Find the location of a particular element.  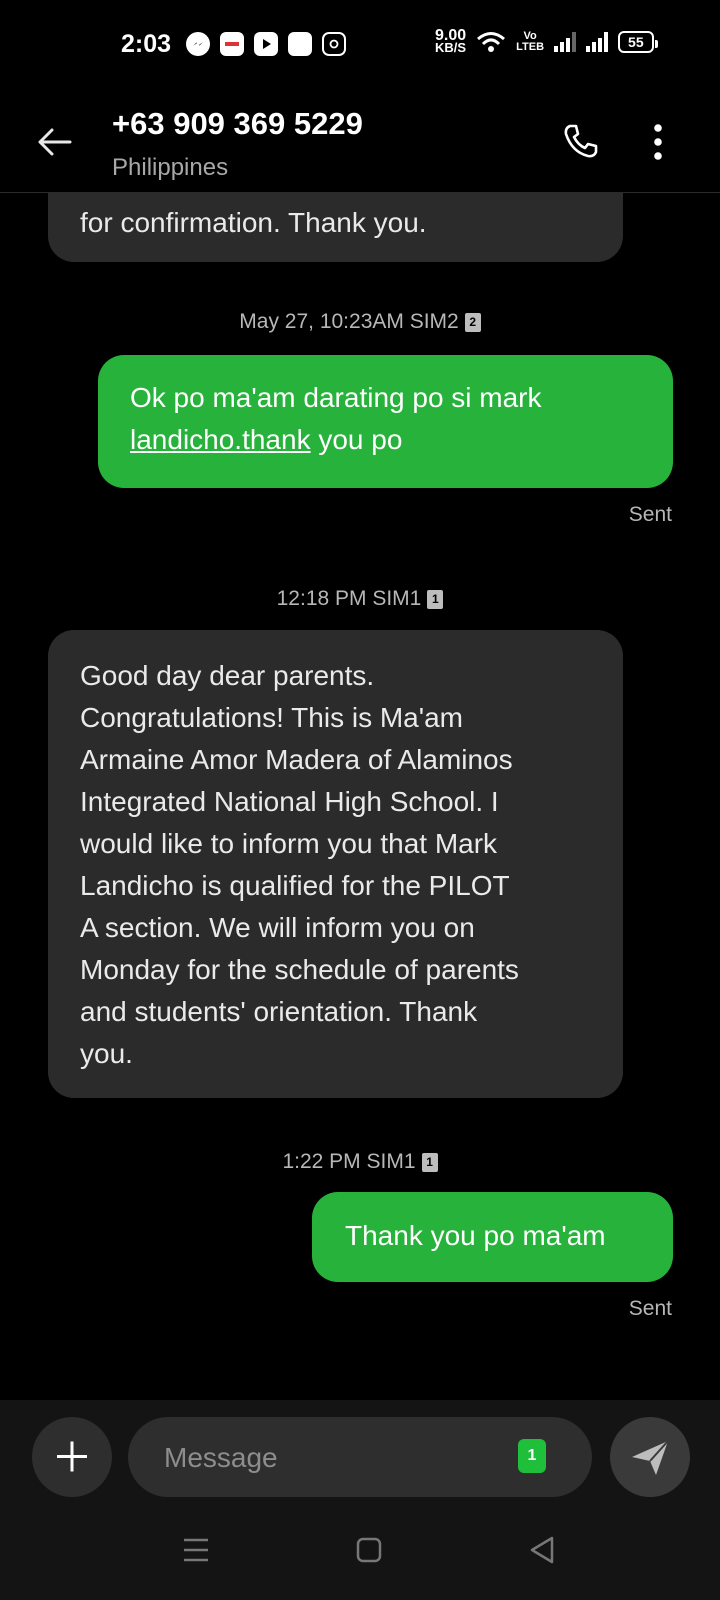

back-nav-icon is located at coordinates (542, 1550).